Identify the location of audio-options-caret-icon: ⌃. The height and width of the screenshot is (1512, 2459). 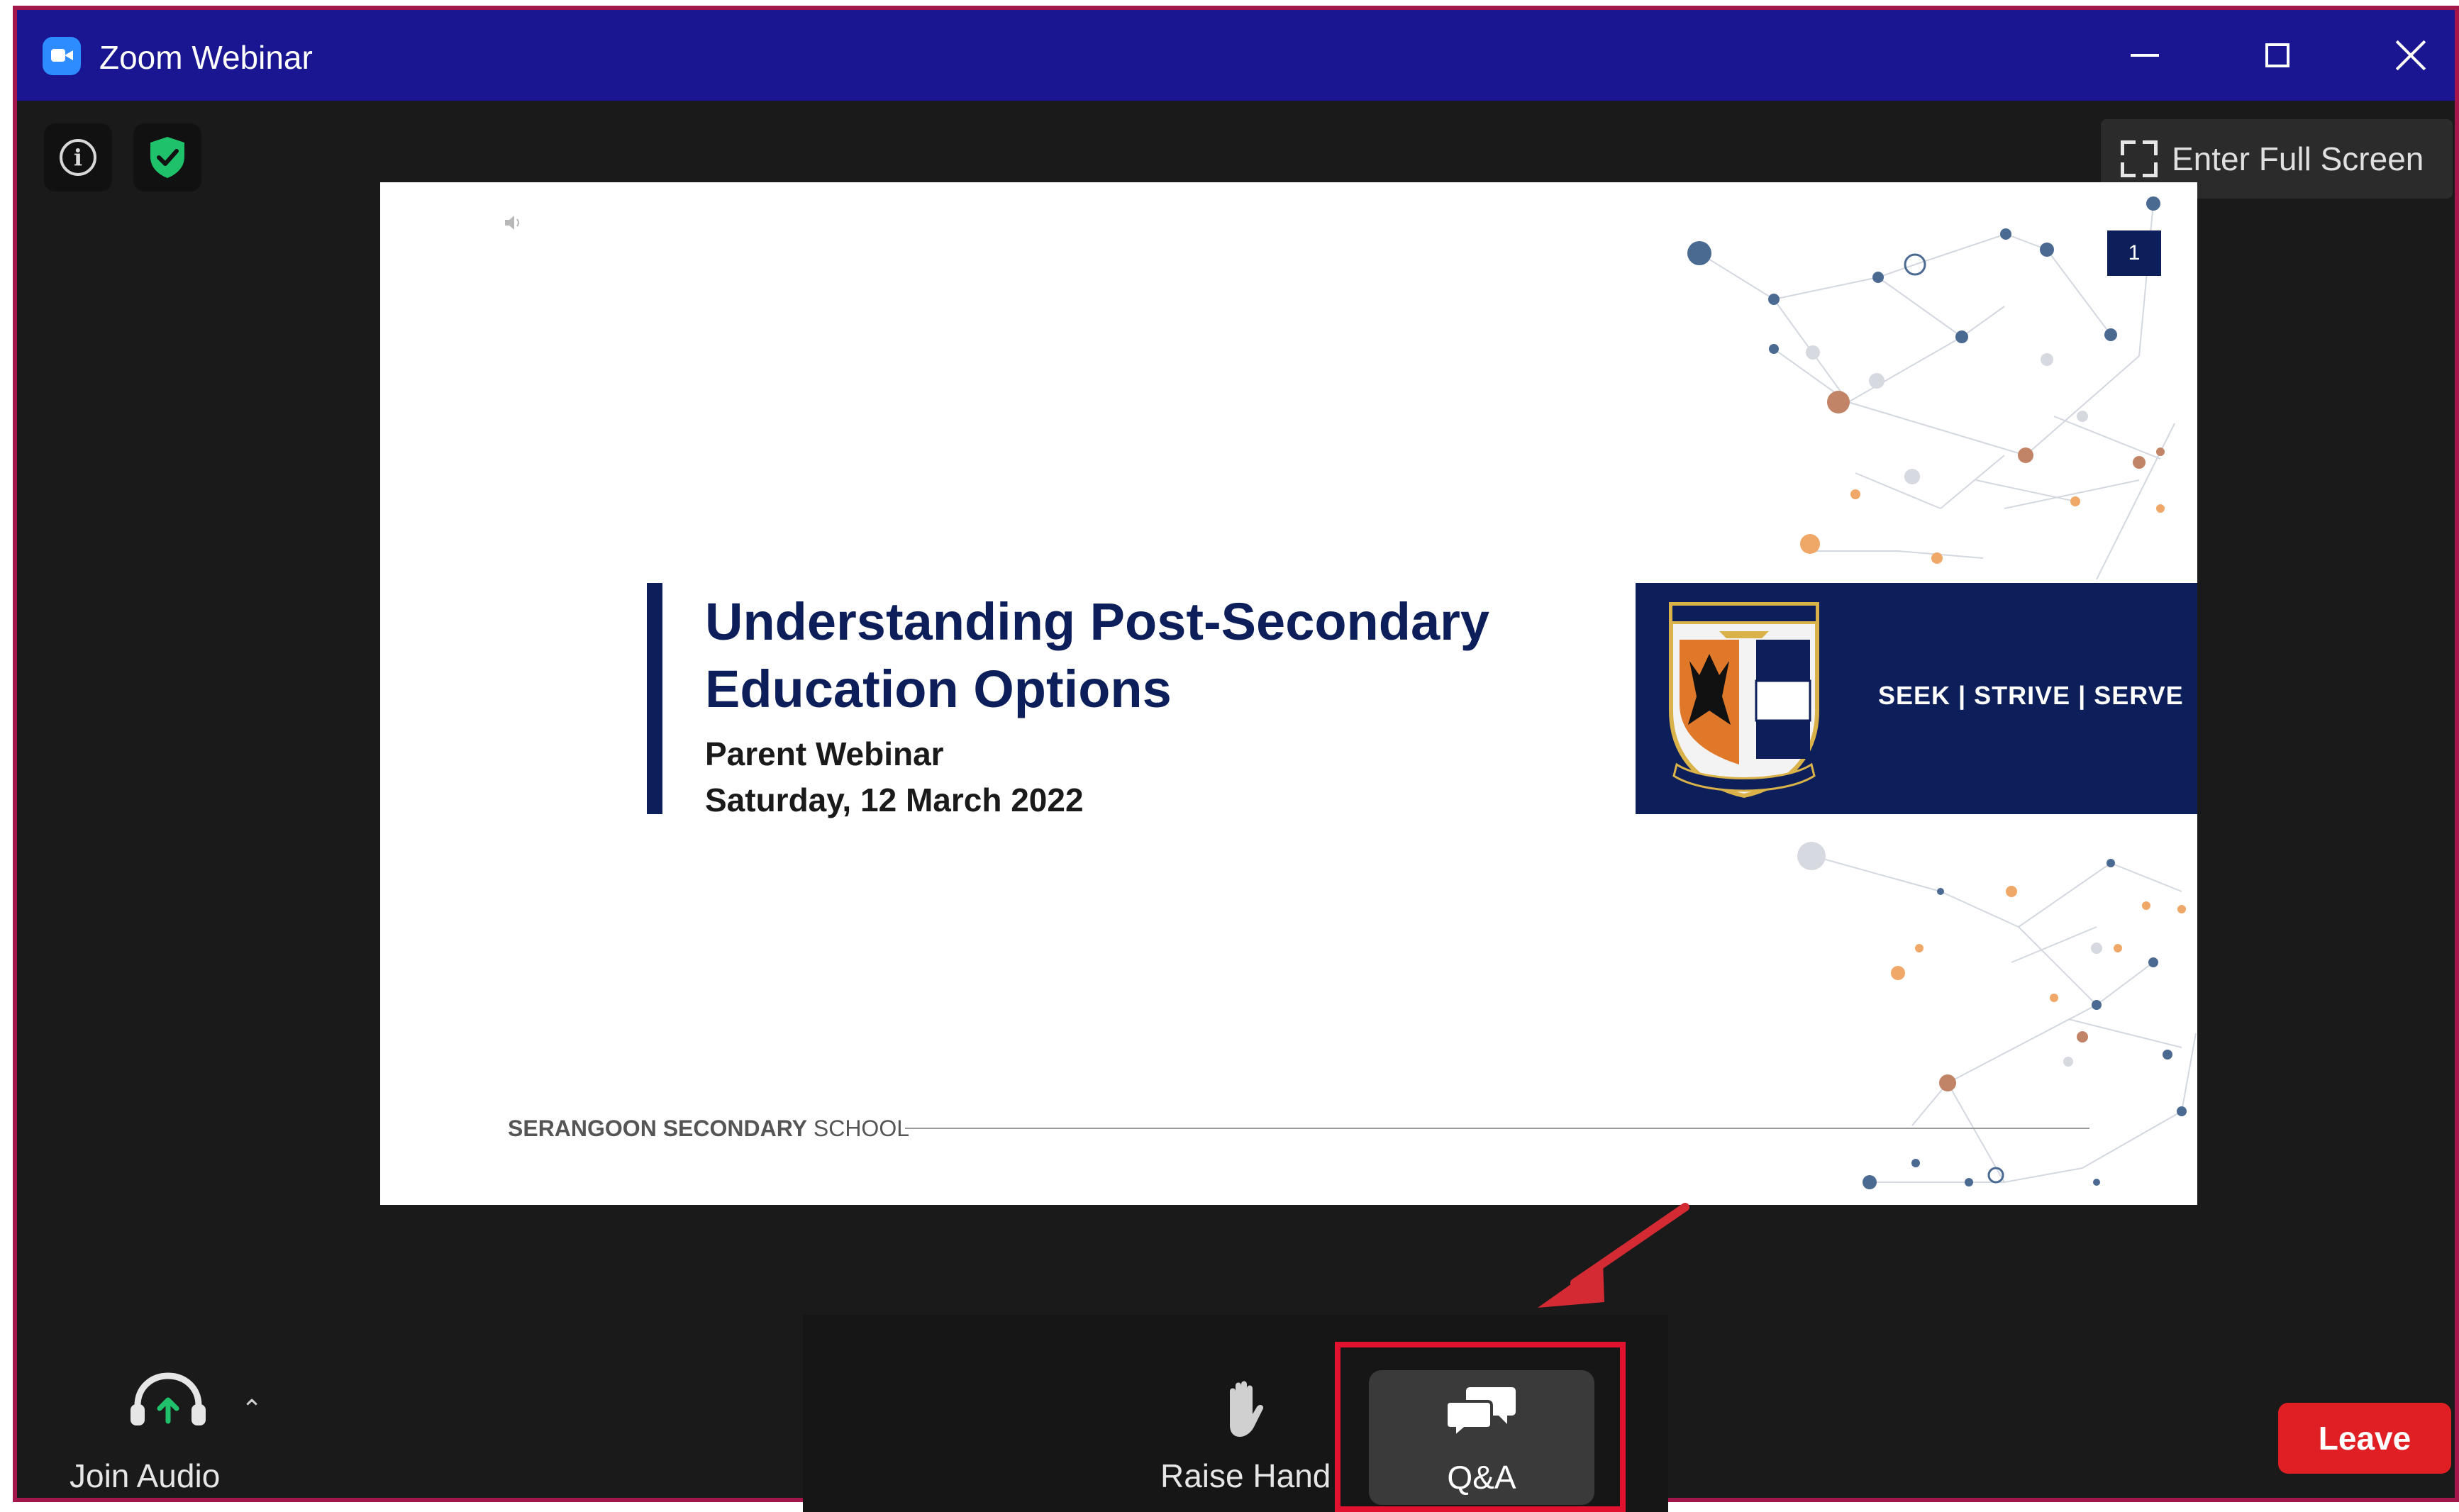
(252, 1409).